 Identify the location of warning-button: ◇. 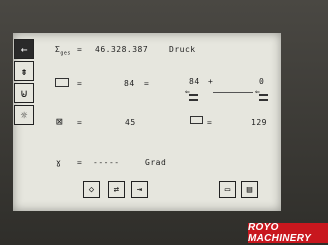
(91, 189).